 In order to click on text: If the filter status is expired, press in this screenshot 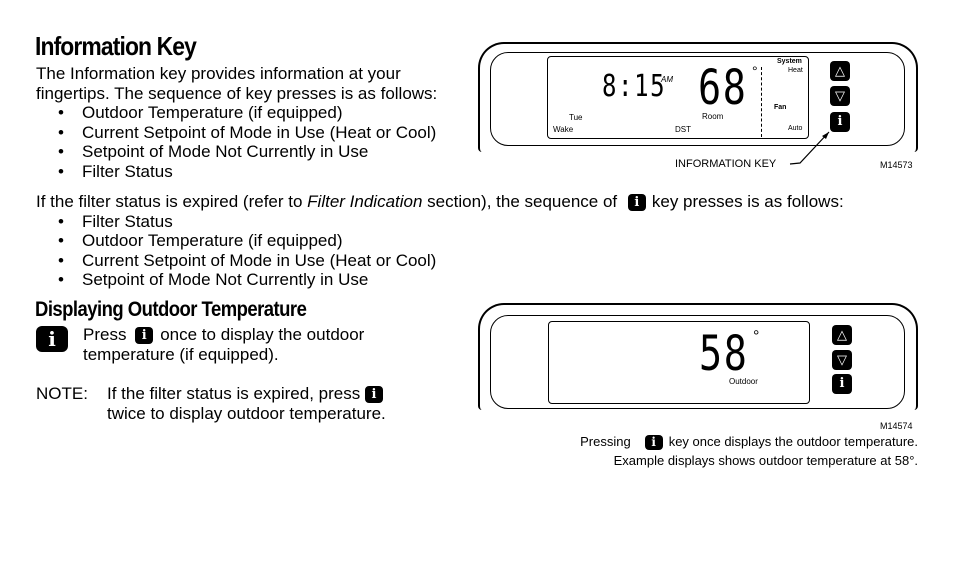, I will do `click(234, 393)`.